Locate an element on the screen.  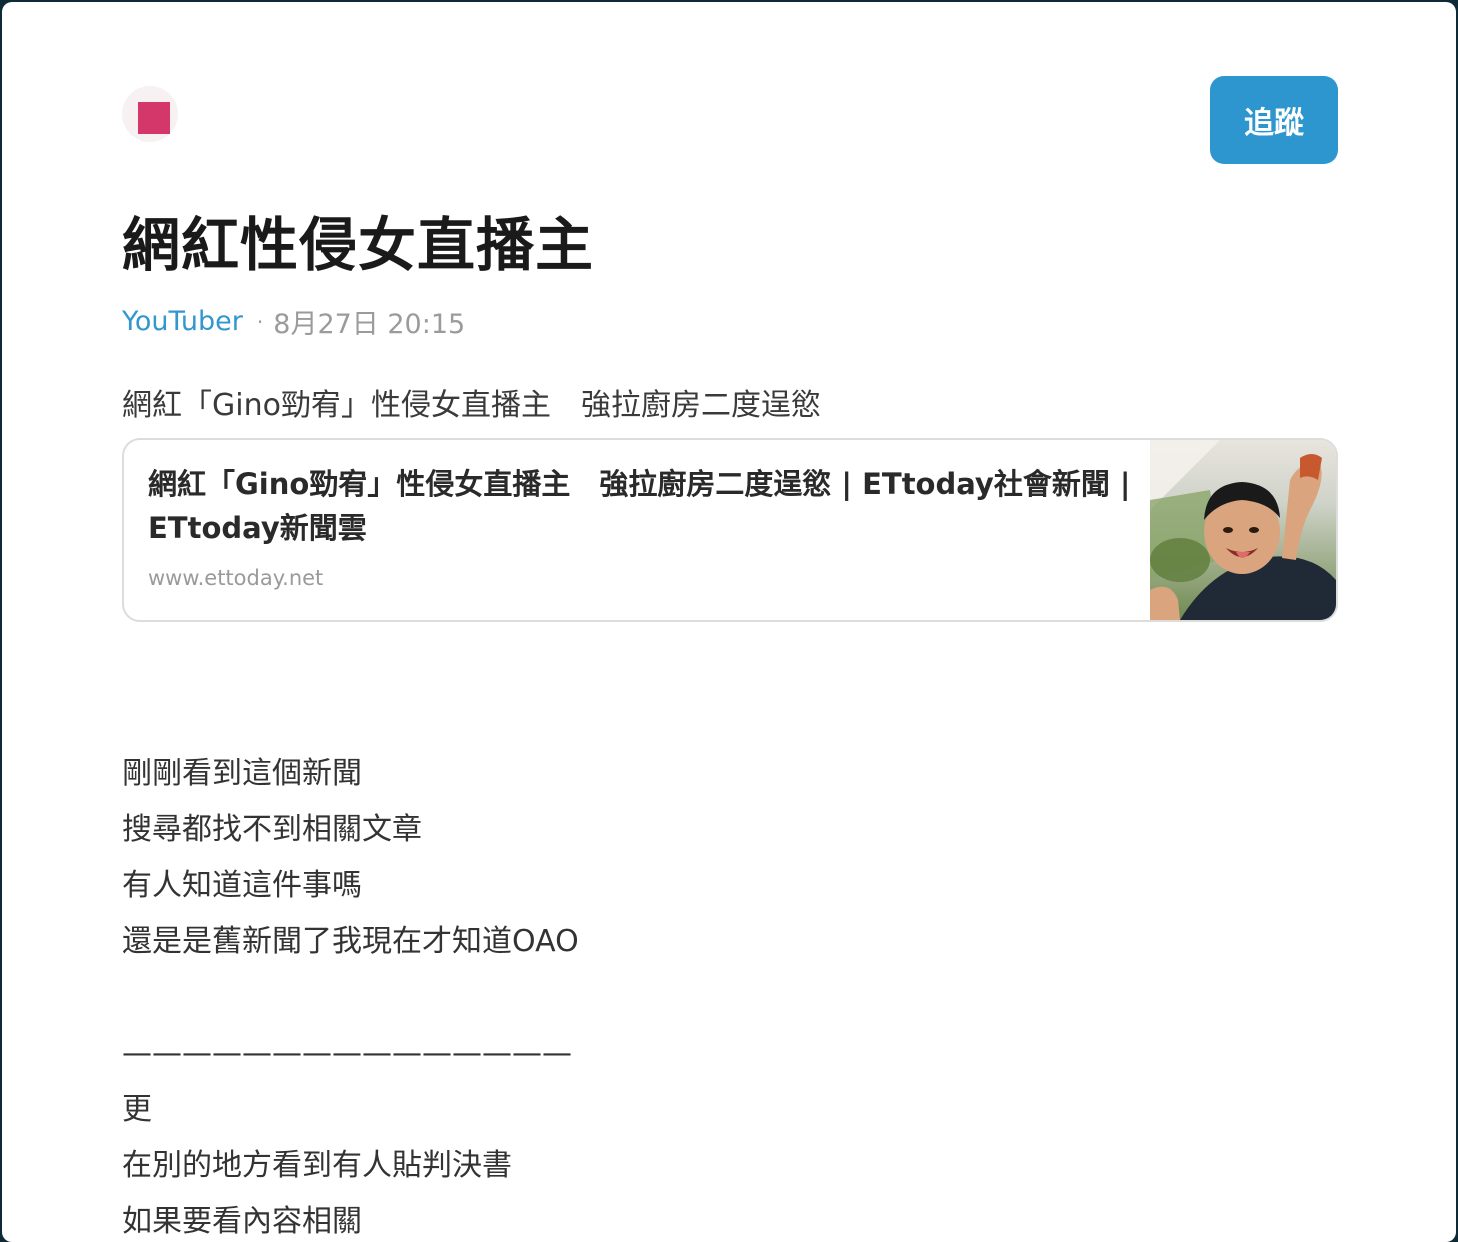
post-meta: YouTuber · 8月27日 20:15 is located at coordinates (293, 321).